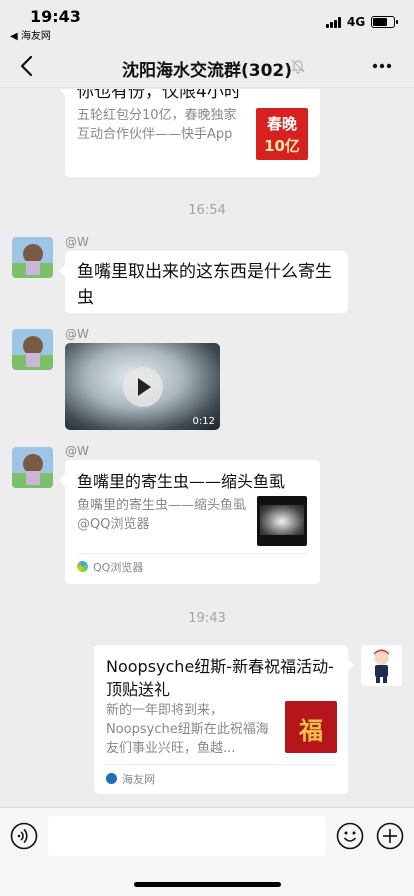 Image resolution: width=414 pixels, height=896 pixels. What do you see at coordinates (207, 210) in the screenshot?
I see `time-separator: 16:54` at bounding box center [207, 210].